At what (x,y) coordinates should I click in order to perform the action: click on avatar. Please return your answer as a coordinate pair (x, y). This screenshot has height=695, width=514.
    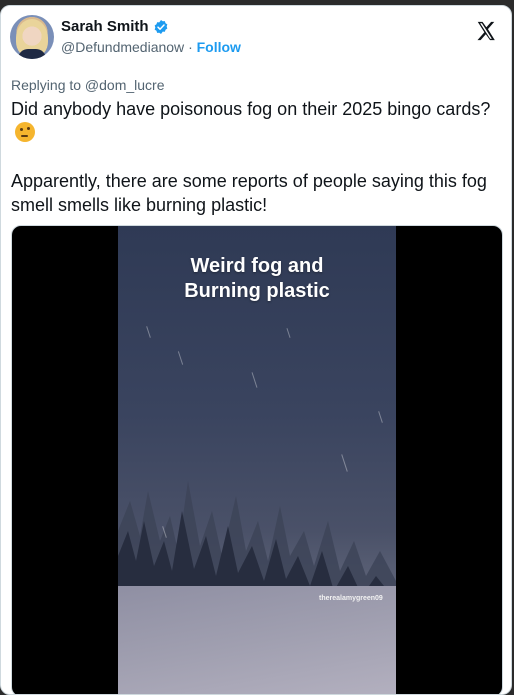
    Looking at the image, I should click on (32, 37).